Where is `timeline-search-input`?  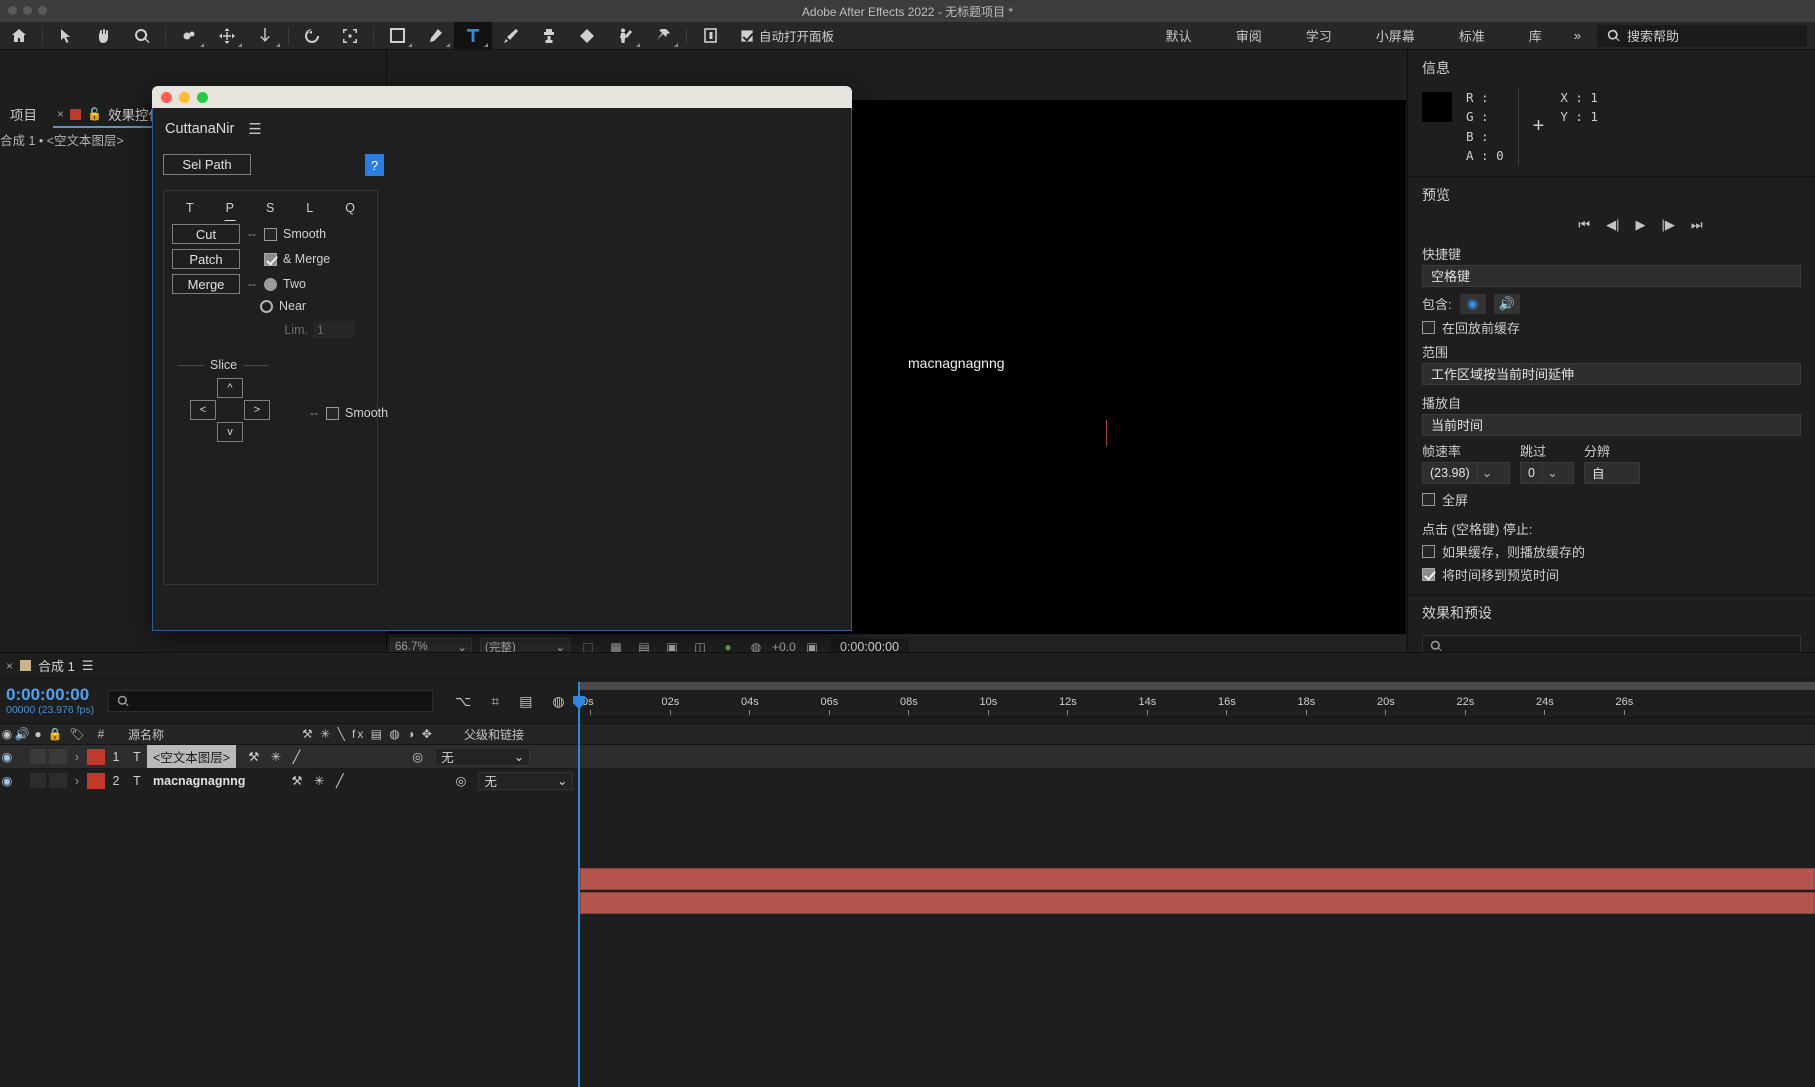
timeline-search-input is located at coordinates (271, 701).